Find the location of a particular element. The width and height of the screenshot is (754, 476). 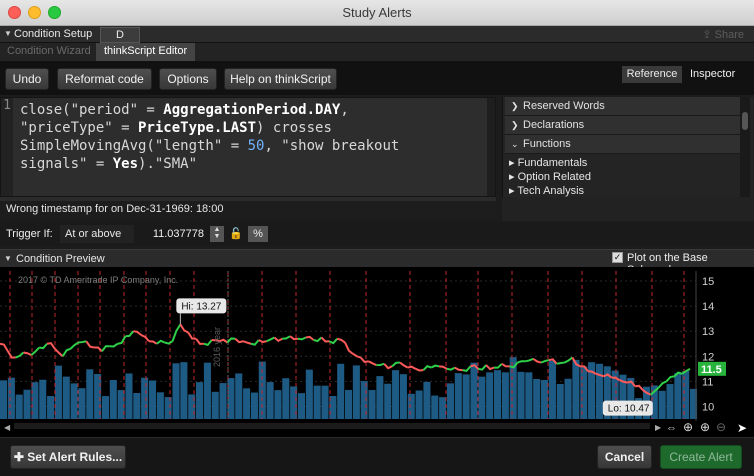

cursor-icon: ➤ is located at coordinates (742, 428).